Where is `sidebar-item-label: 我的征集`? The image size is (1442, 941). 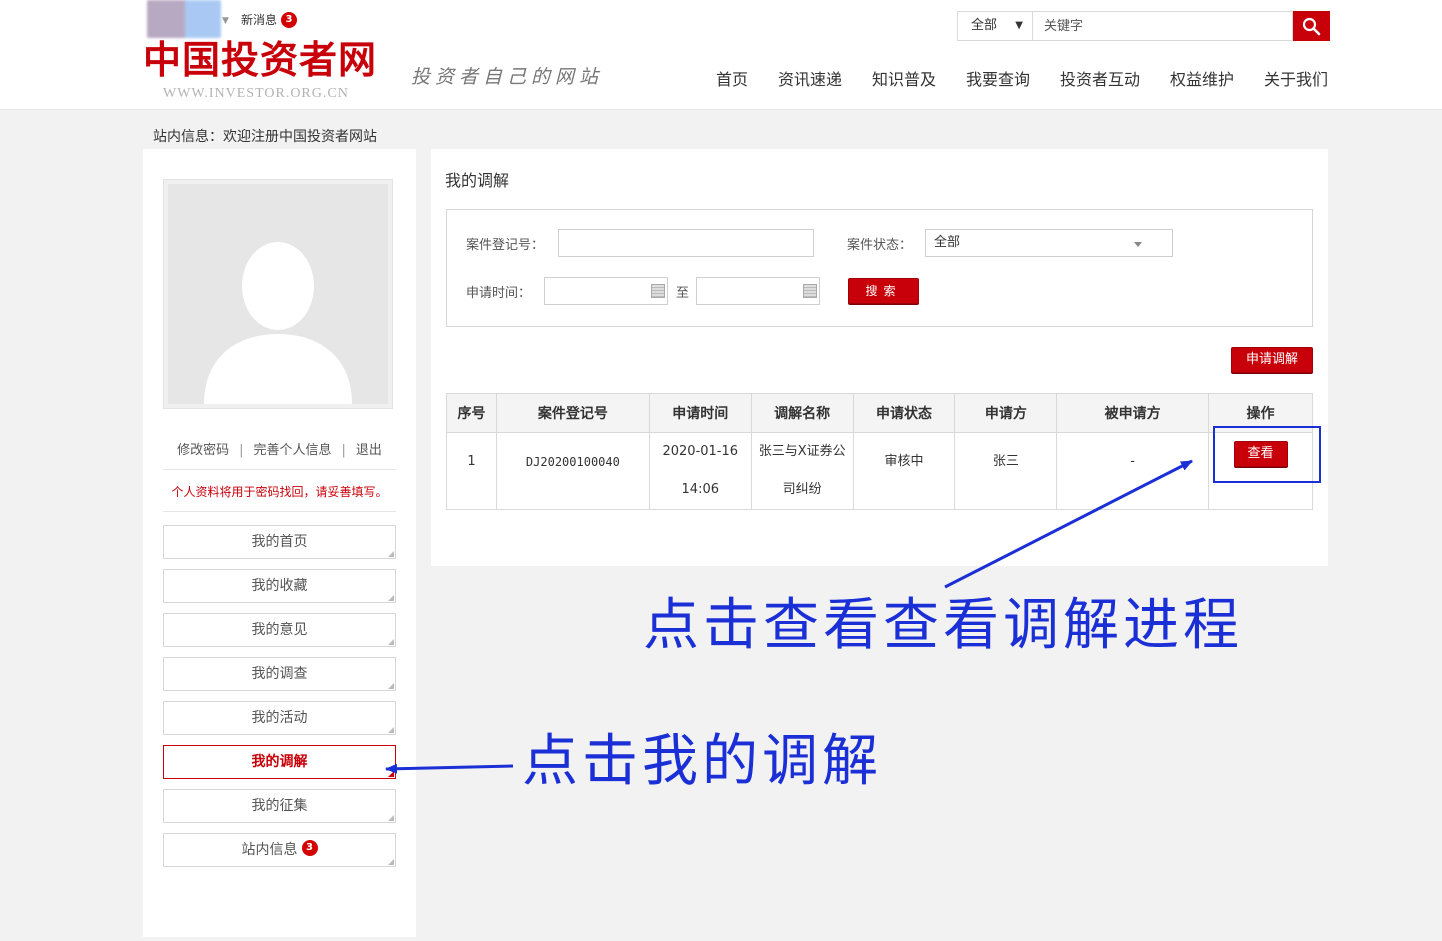 sidebar-item-label: 我的征集 is located at coordinates (279, 806).